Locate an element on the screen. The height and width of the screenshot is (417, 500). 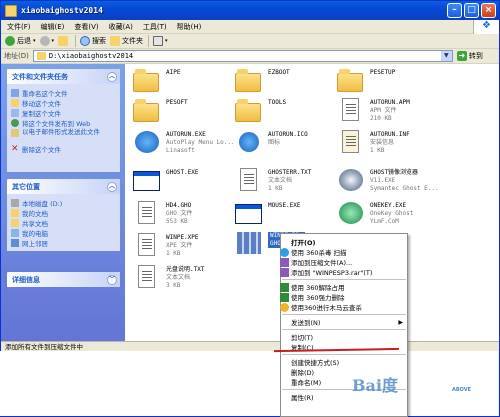
details-panel: 详细信息 ﹀ is located at coordinates (63, 279).